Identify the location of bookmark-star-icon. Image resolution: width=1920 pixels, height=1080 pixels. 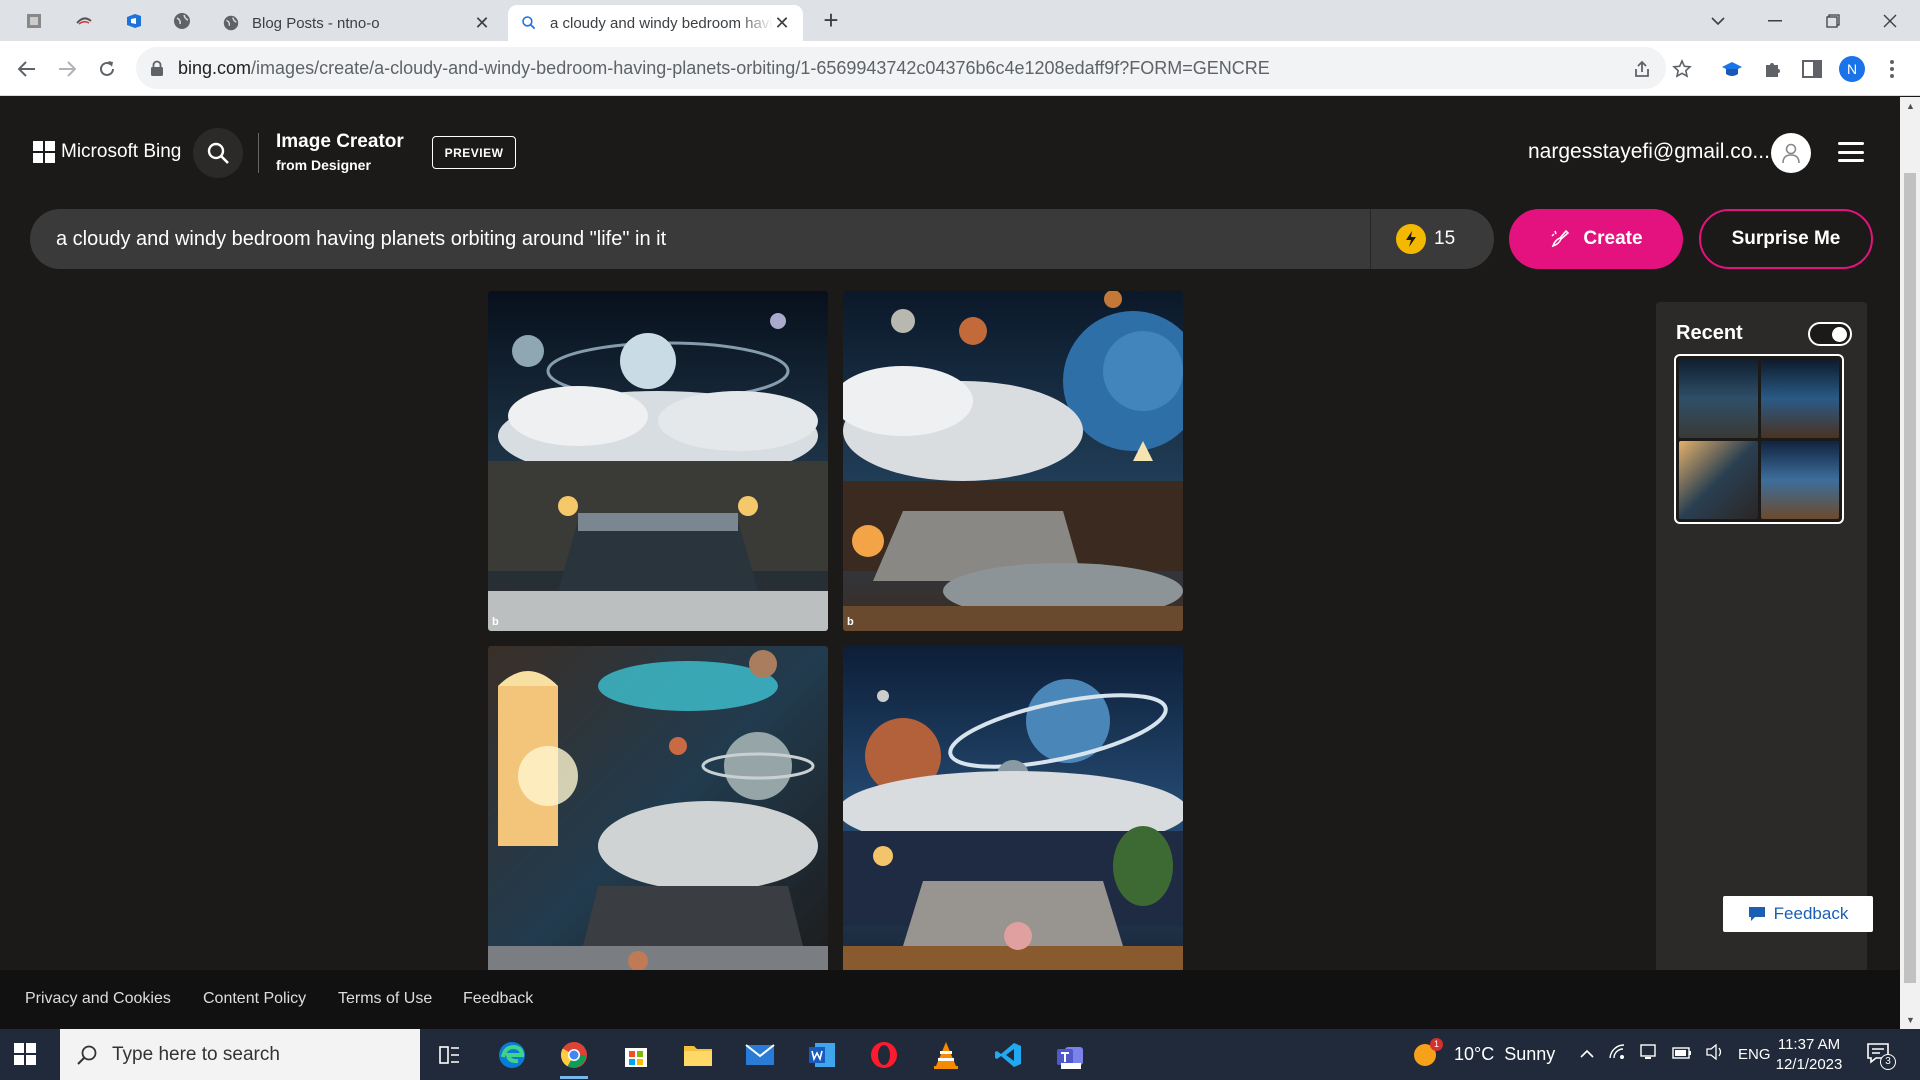
(1682, 69).